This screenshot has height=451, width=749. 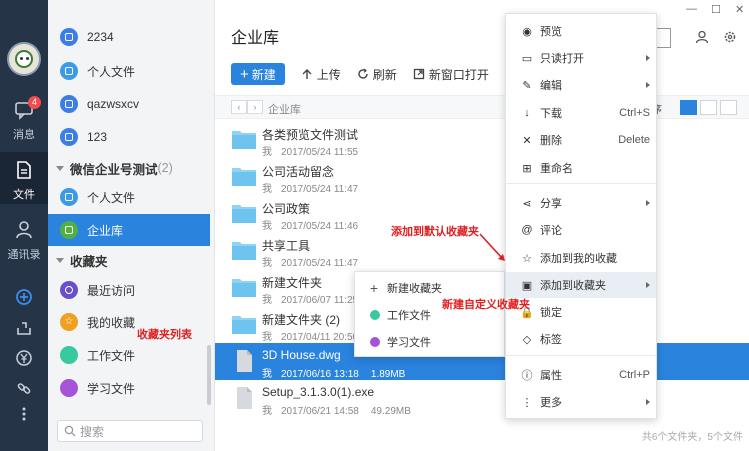 What do you see at coordinates (581, 183) in the screenshot?
I see `menu-separator` at bounding box center [581, 183].